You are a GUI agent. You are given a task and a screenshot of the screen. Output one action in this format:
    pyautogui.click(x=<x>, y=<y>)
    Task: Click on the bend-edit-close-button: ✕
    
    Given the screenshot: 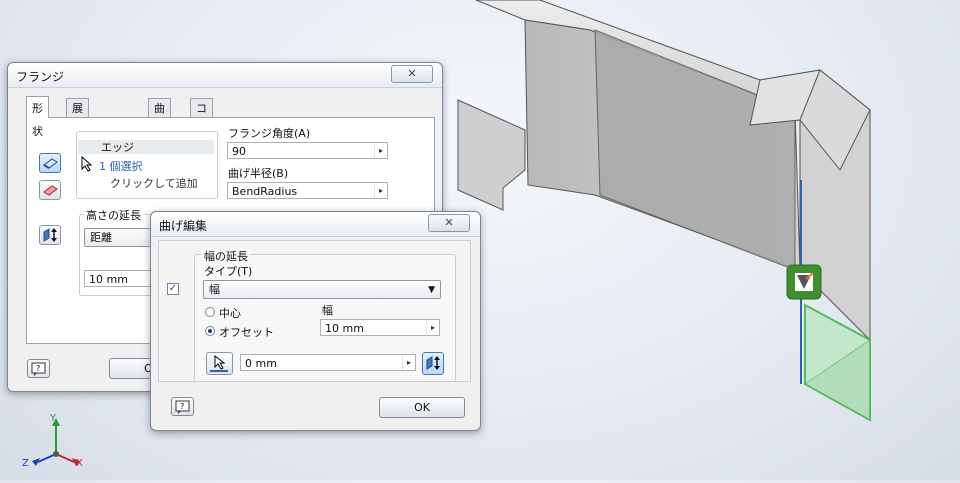 What is the action you would take?
    pyautogui.click(x=449, y=223)
    